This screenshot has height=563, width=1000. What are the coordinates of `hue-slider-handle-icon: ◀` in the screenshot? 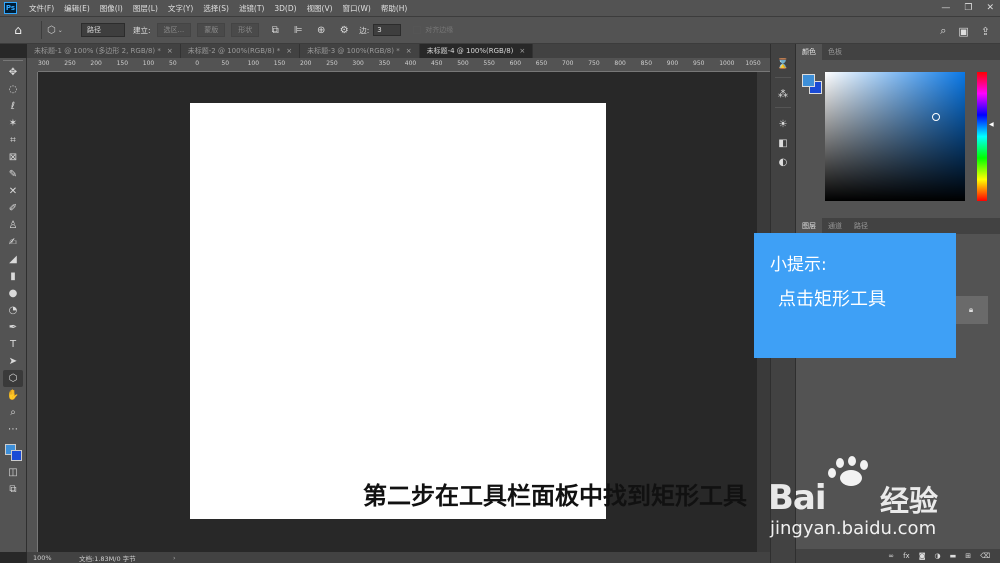 It's located at (991, 124).